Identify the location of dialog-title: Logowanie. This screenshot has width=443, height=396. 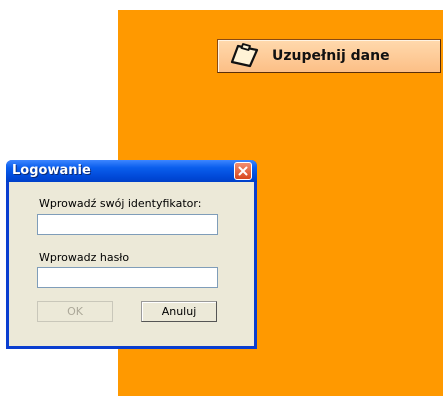
(51, 170).